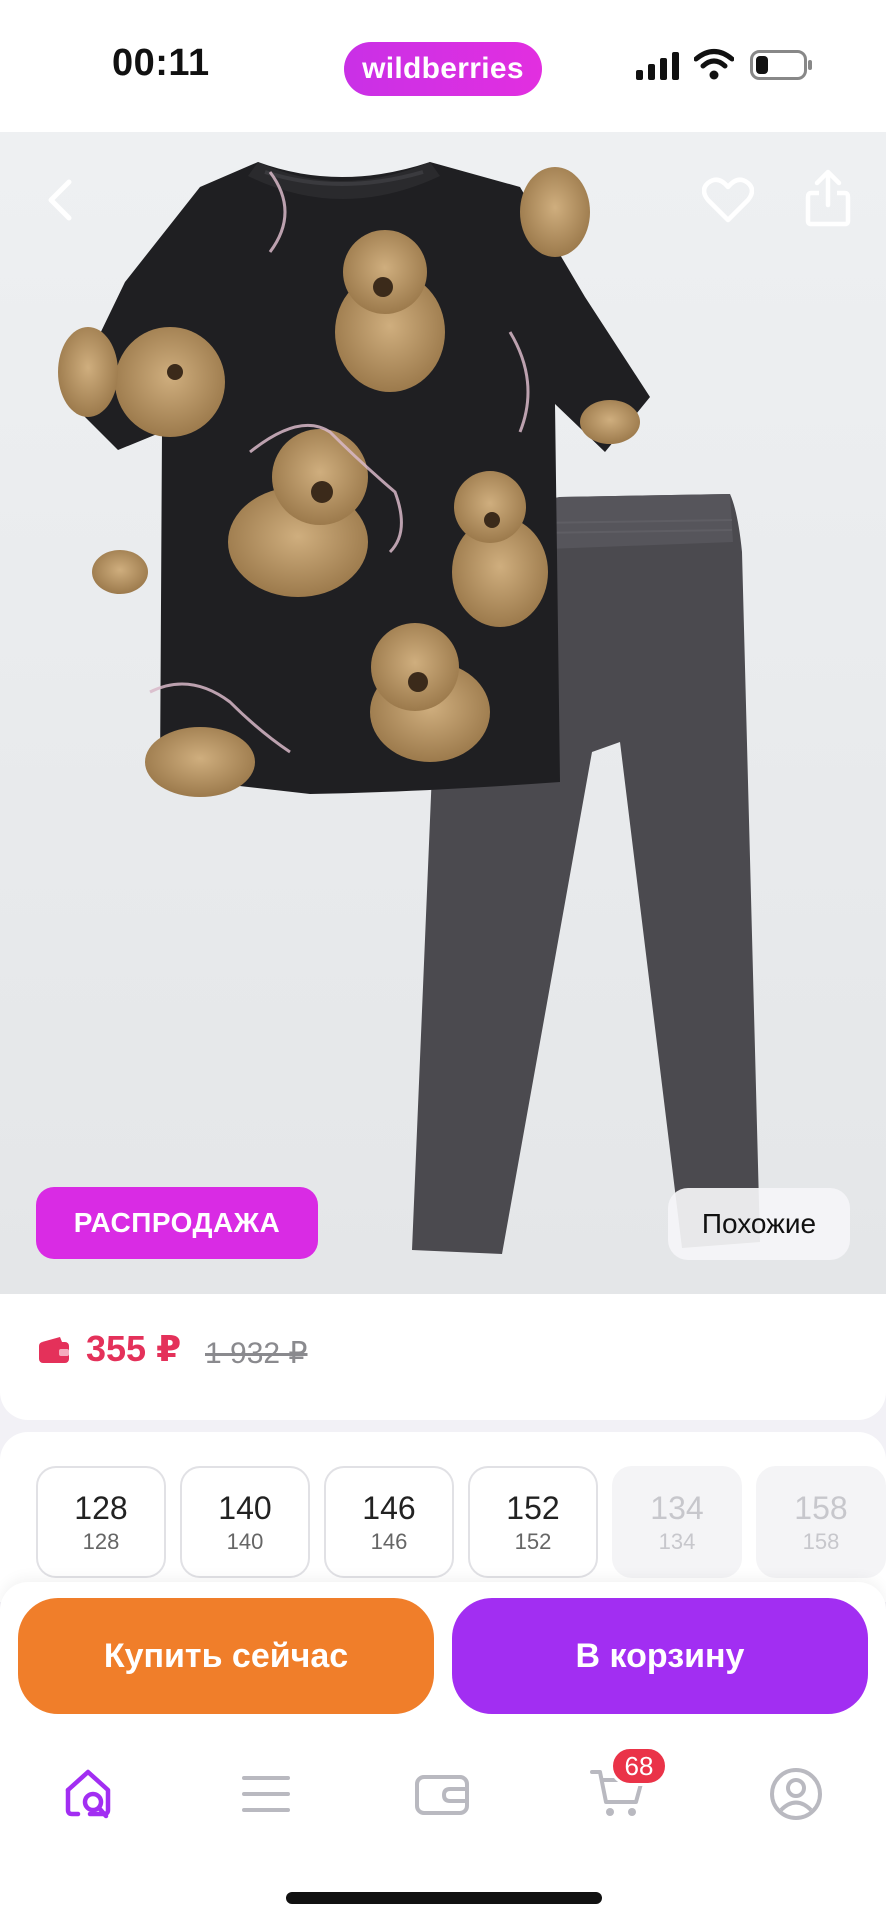 This screenshot has width=886, height=1920. Describe the element at coordinates (226, 1656) in the screenshot. I see `buy-now-button: Купить сейчас` at that location.